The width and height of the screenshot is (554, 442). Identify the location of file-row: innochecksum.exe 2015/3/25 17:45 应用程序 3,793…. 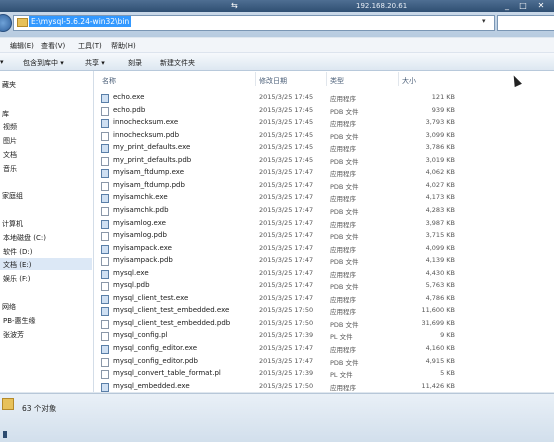
(280, 123).